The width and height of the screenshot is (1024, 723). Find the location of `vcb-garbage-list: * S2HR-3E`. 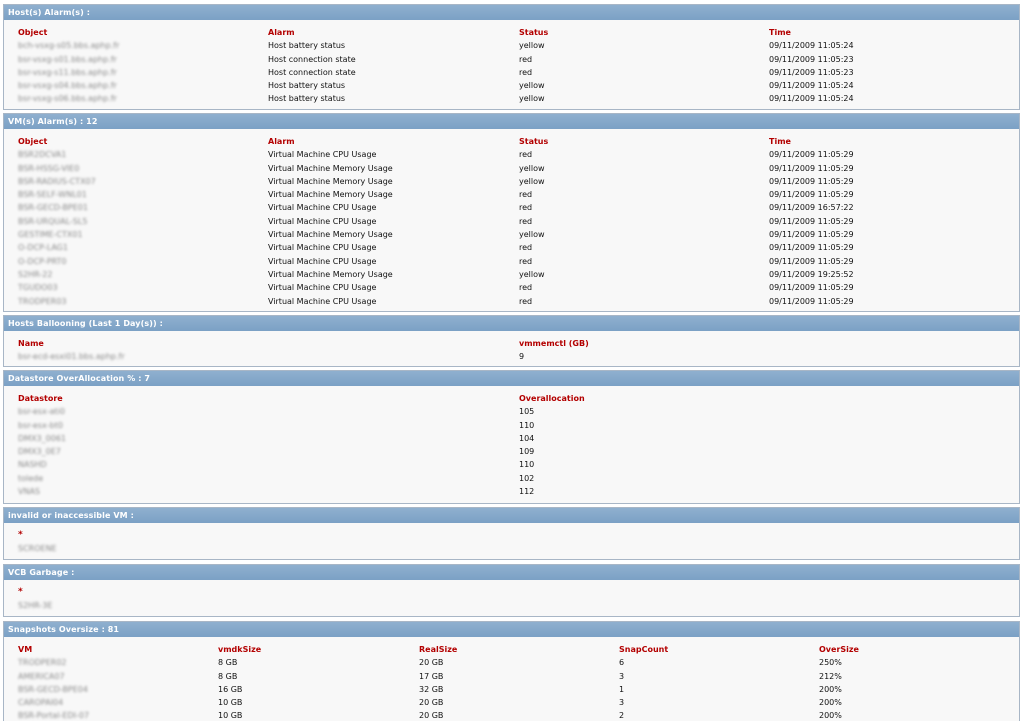

vcb-garbage-list: * S2HR-3E is located at coordinates (511, 599).